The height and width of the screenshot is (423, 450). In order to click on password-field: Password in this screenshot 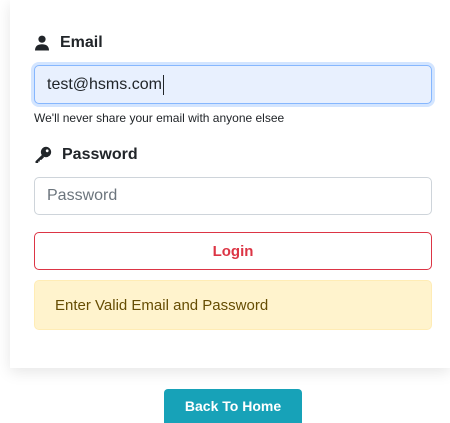, I will do `click(233, 196)`.